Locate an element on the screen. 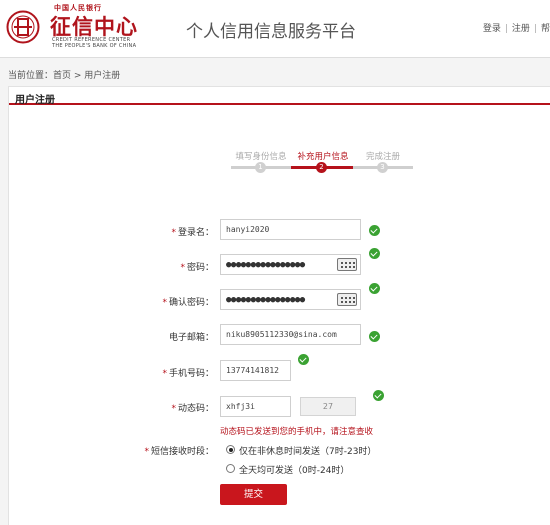 This screenshot has width=550, height=525. panel-header: 用户注册 is located at coordinates (279, 96).